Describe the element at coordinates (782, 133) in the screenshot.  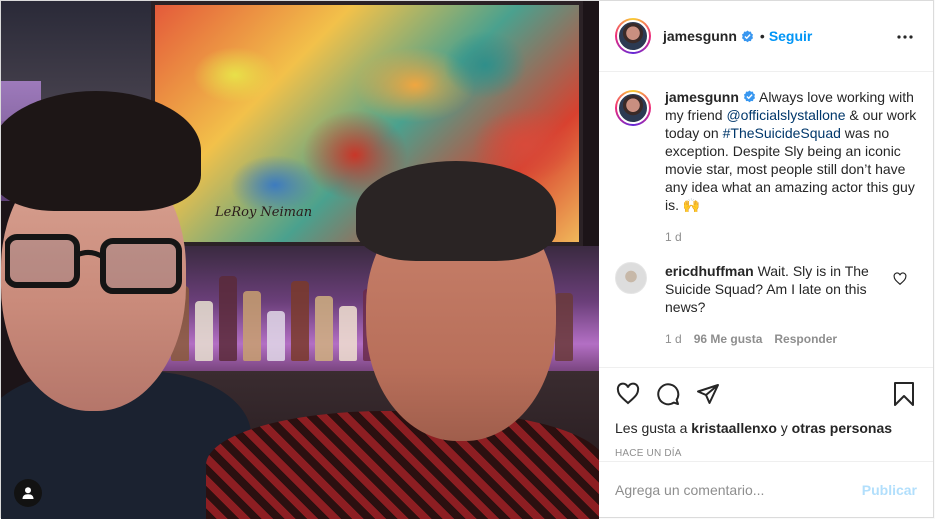
I see `caption-hashtag-link: #TheSuicideSquad` at that location.